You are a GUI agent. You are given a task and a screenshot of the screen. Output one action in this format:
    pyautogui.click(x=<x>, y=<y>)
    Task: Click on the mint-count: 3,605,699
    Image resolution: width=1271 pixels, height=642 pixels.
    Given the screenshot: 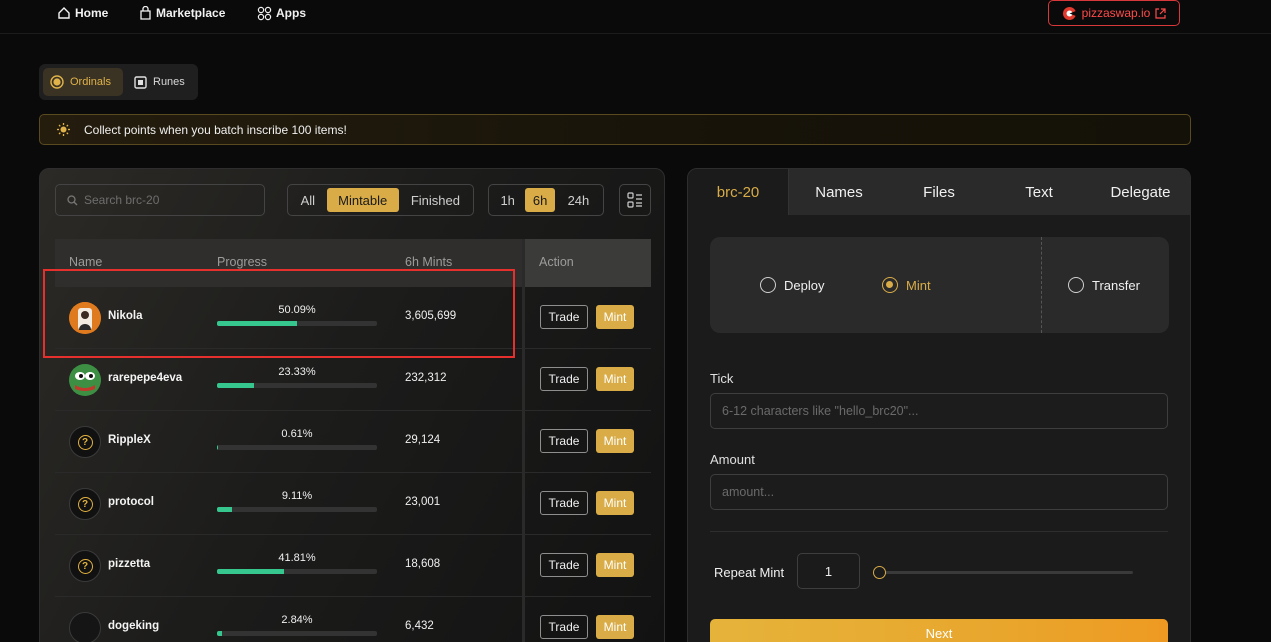 What is the action you would take?
    pyautogui.click(x=431, y=316)
    